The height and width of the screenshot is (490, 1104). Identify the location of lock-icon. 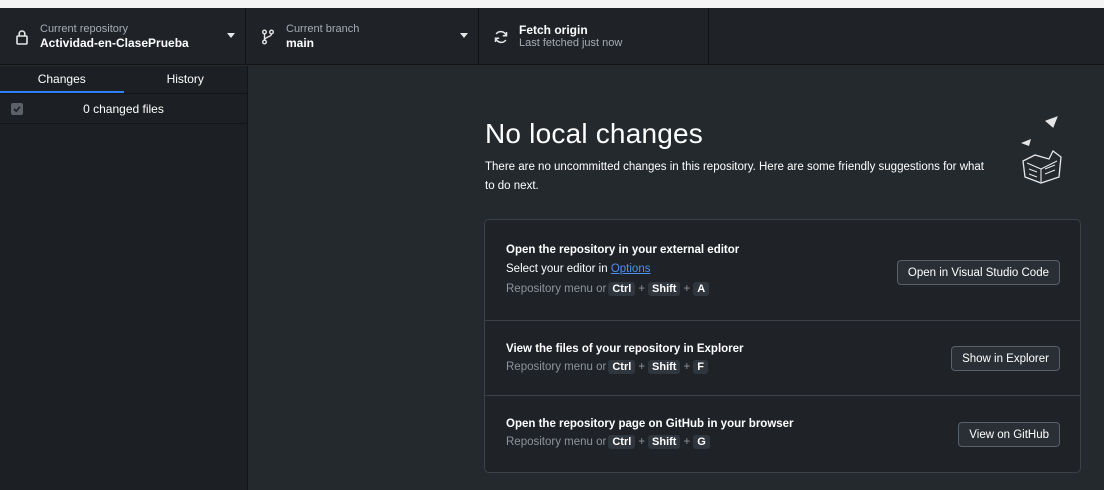
(22, 37).